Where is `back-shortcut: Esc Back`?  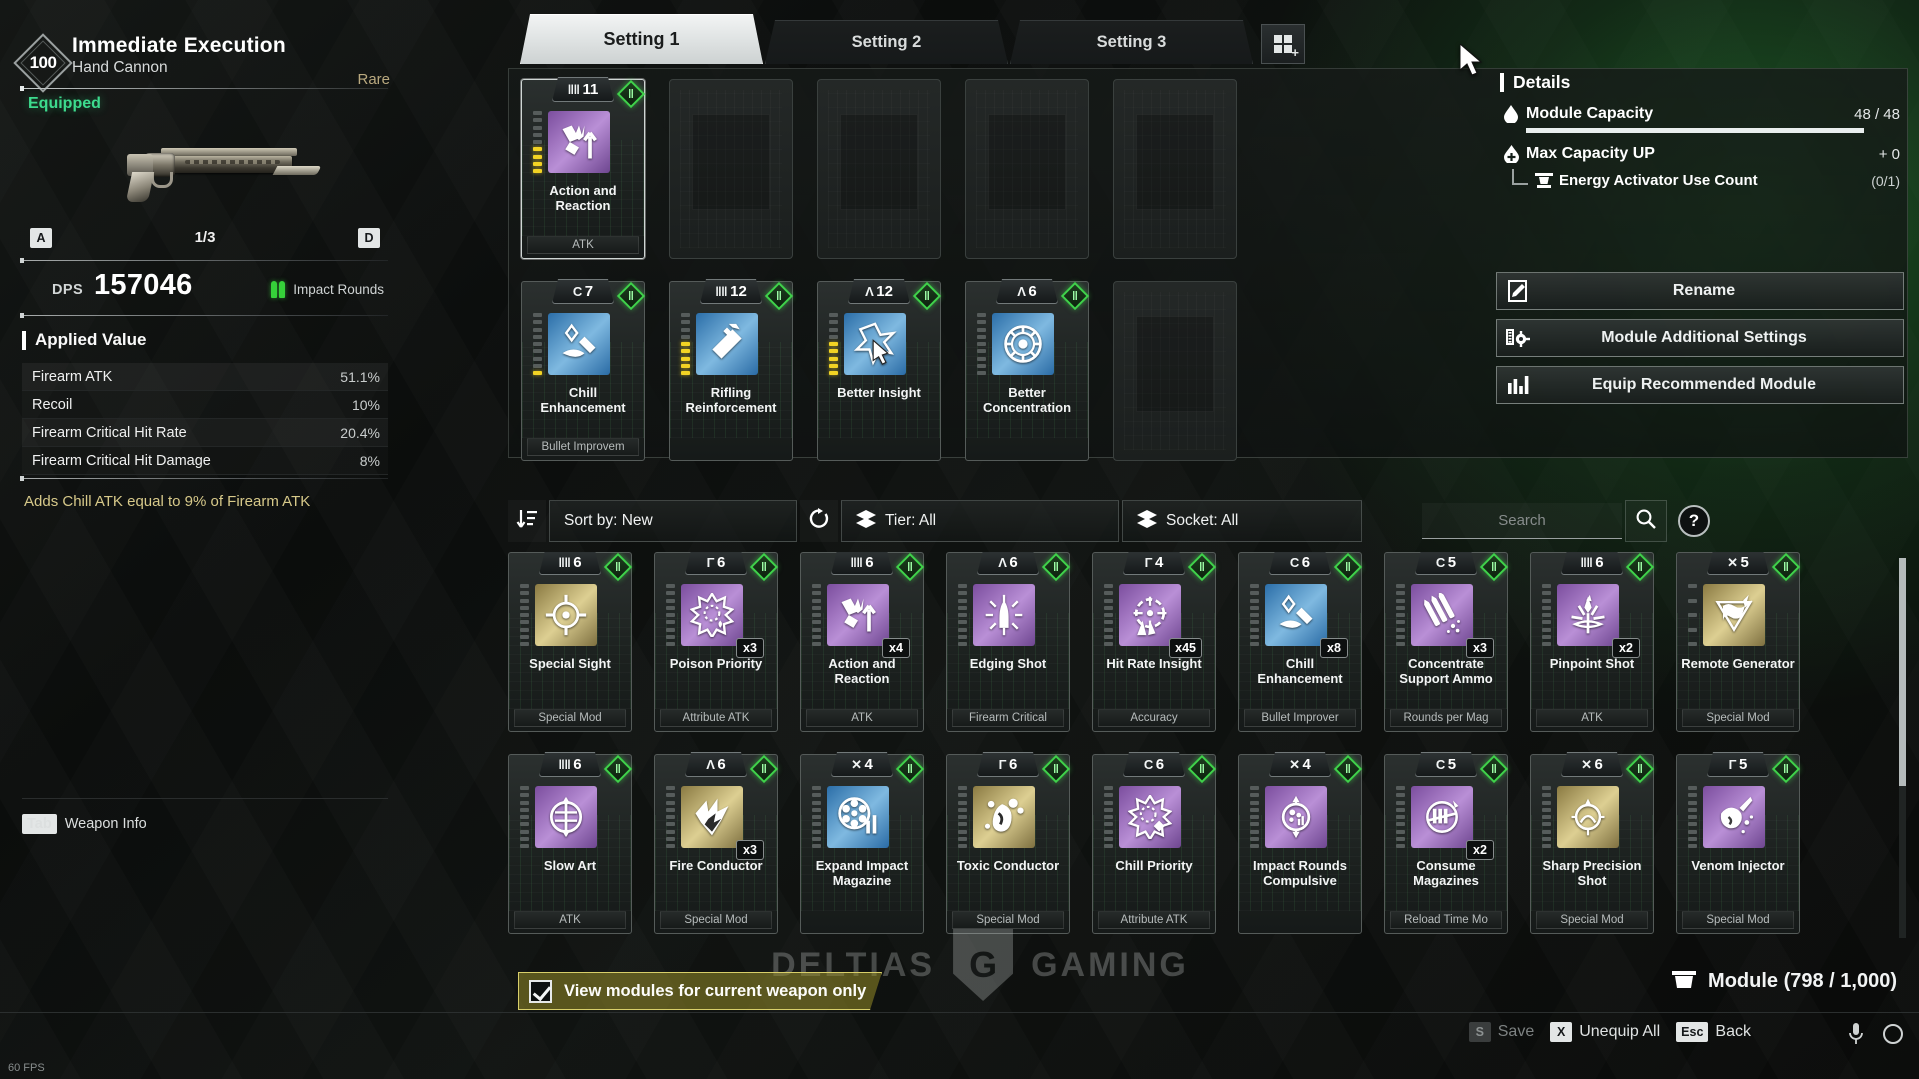 back-shortcut: Esc Back is located at coordinates (1713, 1032).